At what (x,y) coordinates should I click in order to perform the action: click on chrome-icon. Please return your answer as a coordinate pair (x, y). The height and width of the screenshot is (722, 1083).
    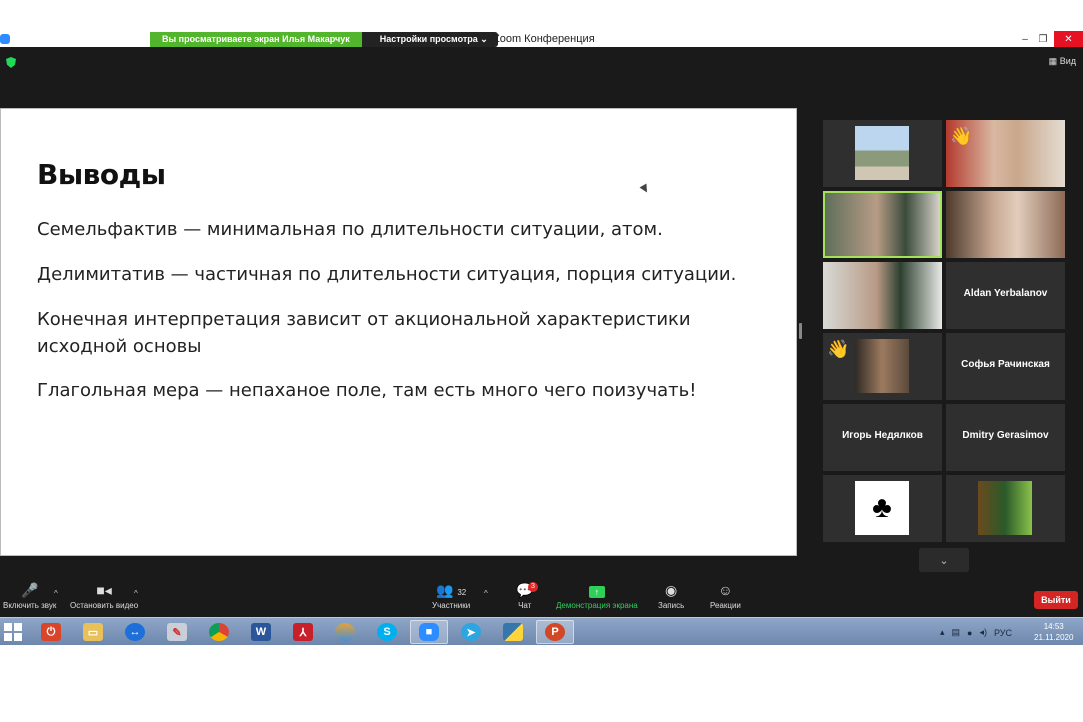
    Looking at the image, I should click on (219, 632).